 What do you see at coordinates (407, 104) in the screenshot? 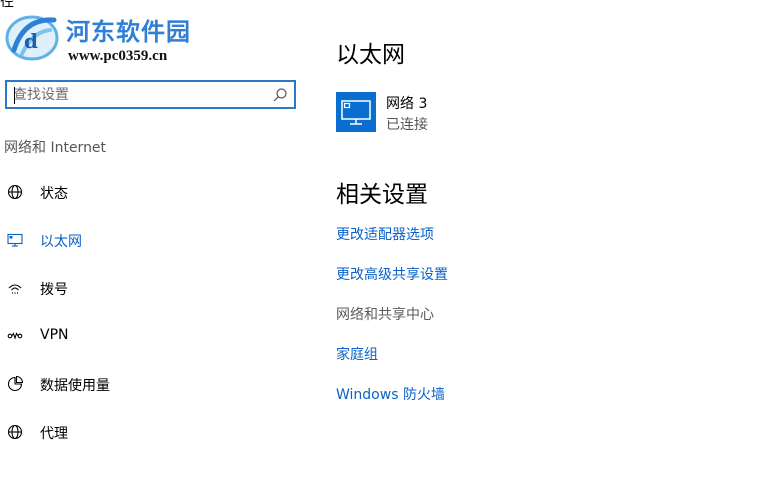
I see `network-name: 网络 3` at bounding box center [407, 104].